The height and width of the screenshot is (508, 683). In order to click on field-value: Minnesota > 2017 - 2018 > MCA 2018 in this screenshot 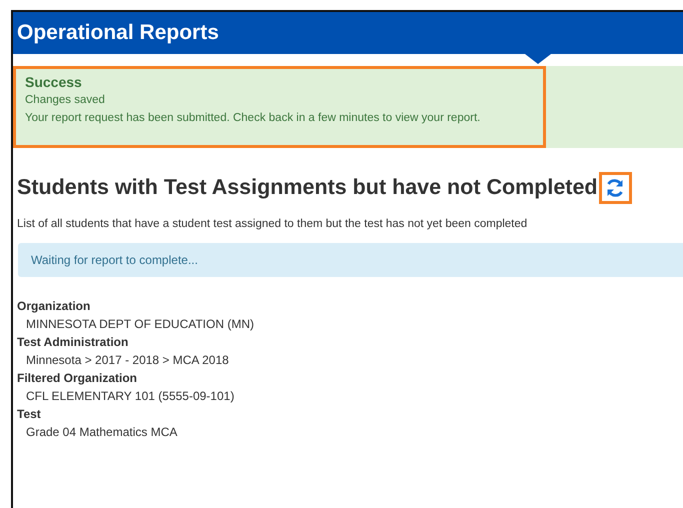, I will do `click(127, 361)`.